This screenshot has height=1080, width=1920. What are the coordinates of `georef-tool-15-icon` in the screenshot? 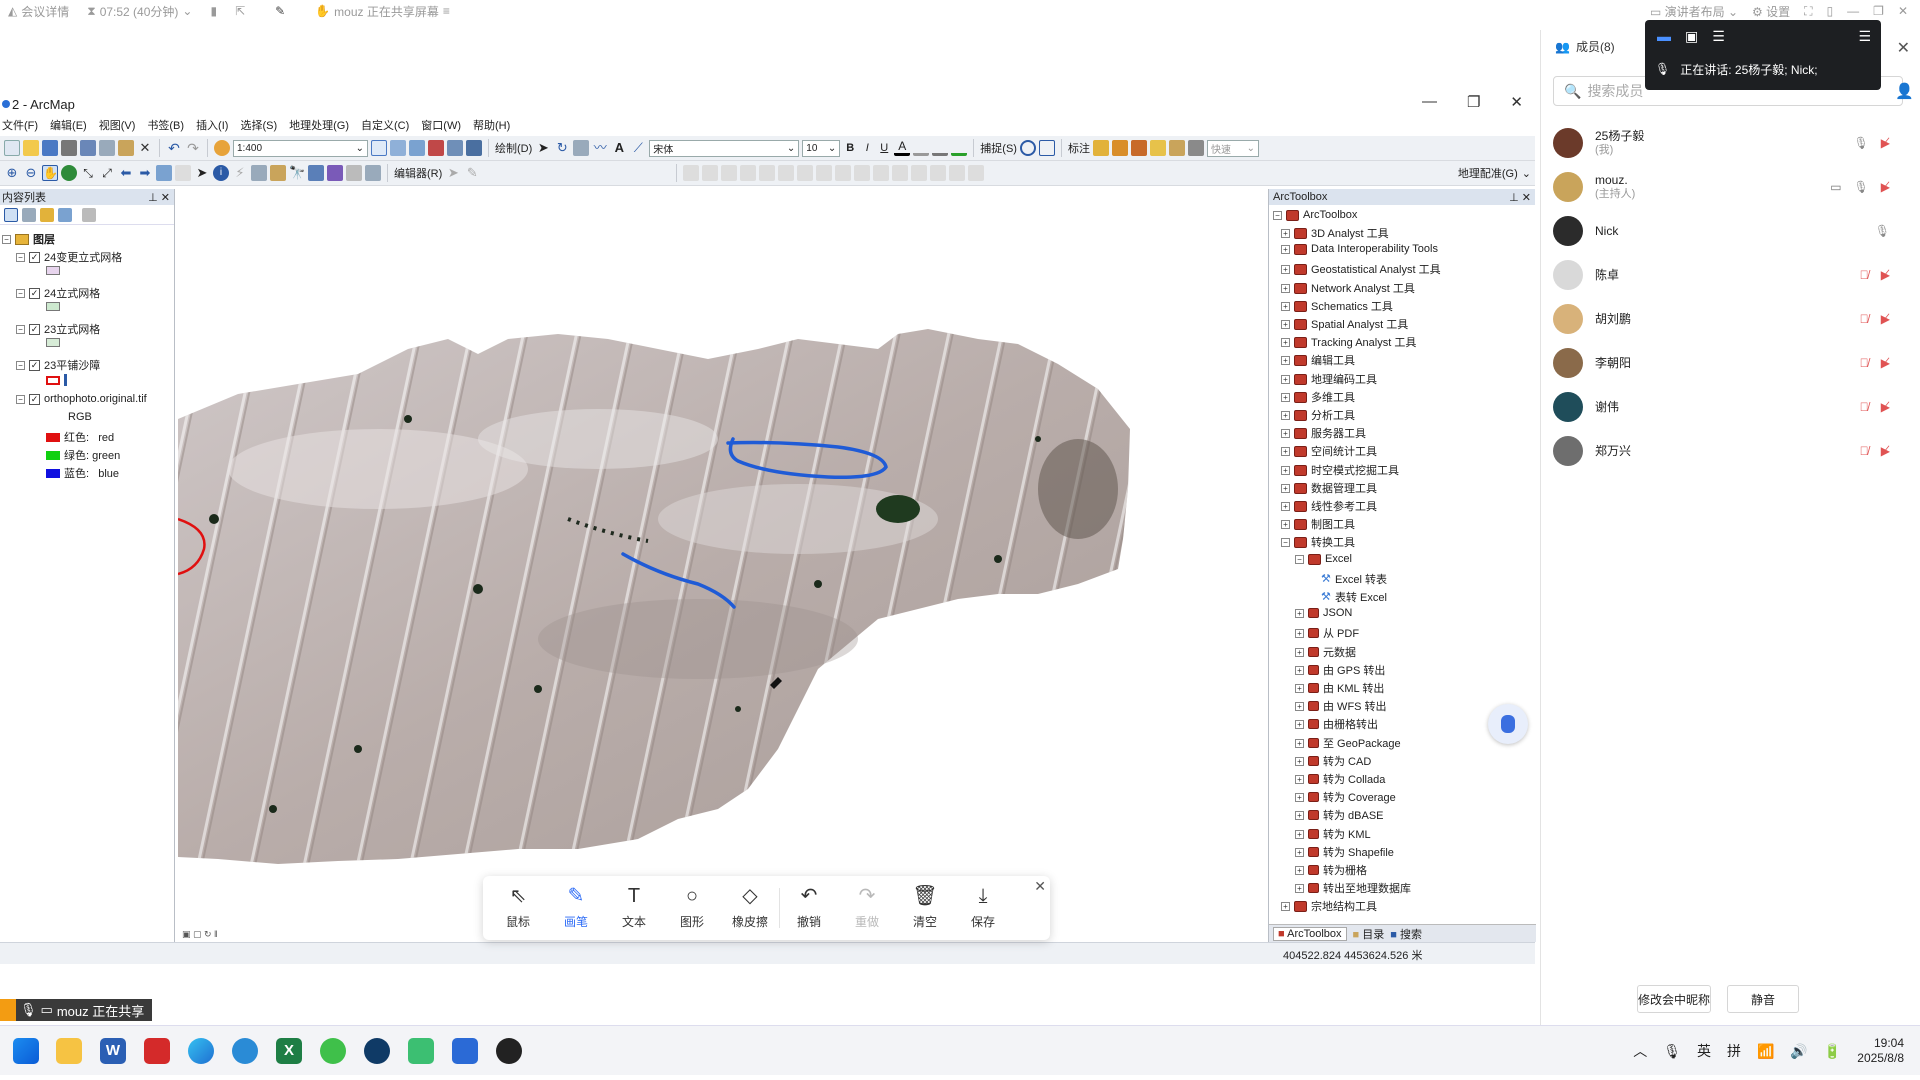 It's located at (957, 173).